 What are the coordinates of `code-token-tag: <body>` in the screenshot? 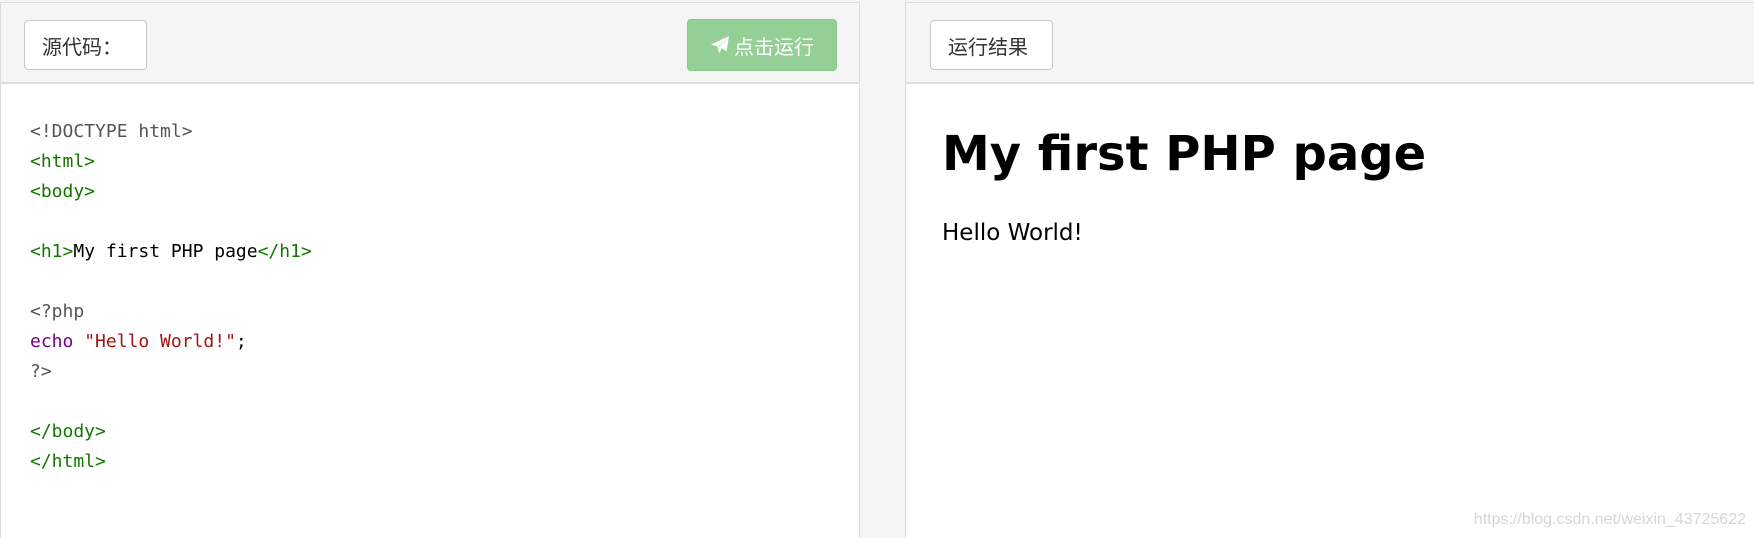 It's located at (63, 191).